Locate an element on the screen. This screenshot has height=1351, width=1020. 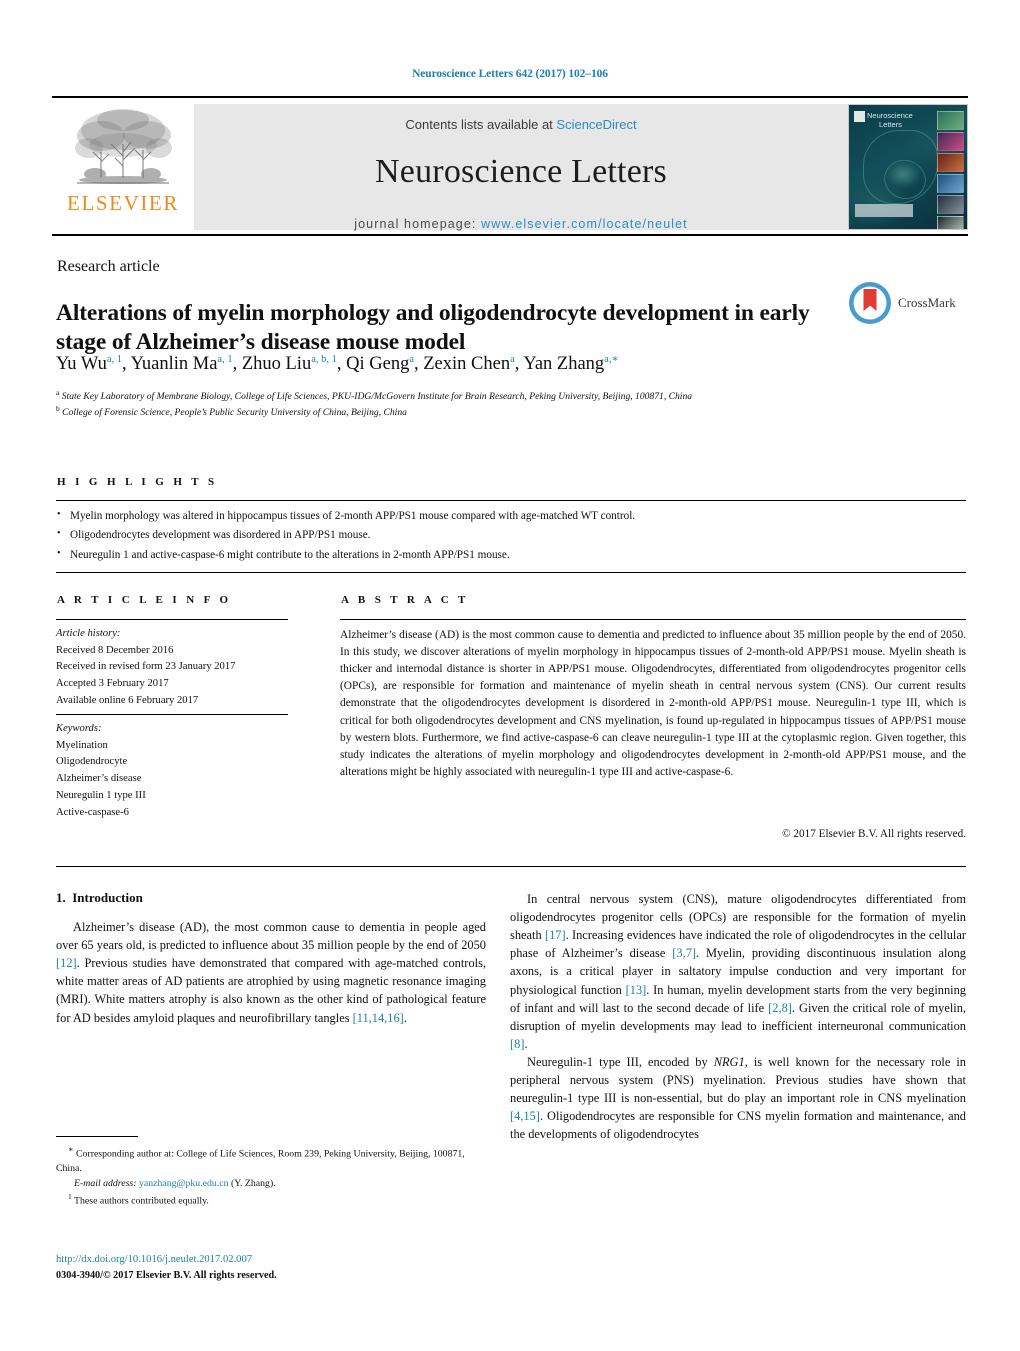
article-type-label: Research article is located at coordinates (108, 266).